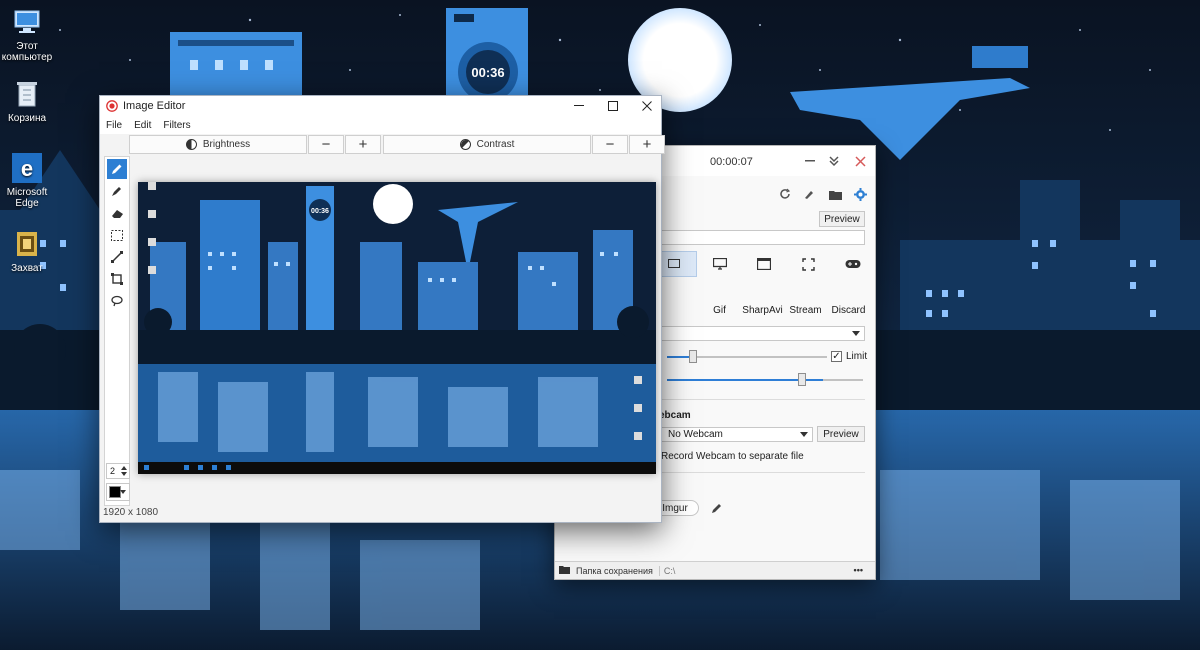 Image resolution: width=1200 pixels, height=650 pixels. Describe the element at coordinates (610, 144) in the screenshot. I see `contrast-decrease-button: −` at that location.